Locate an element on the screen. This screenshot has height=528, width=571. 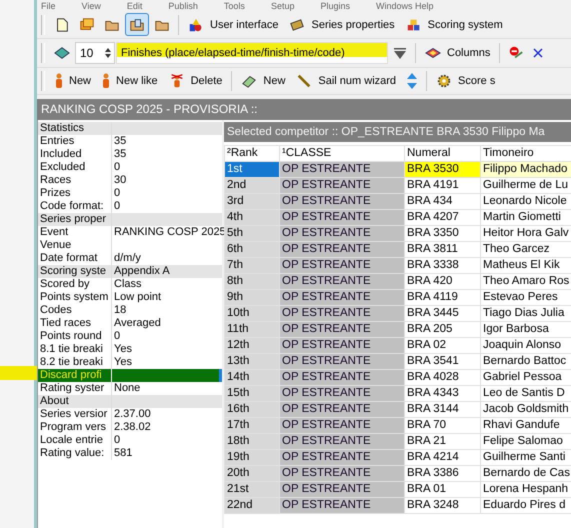
columns-button: Columns is located at coordinates (458, 53).